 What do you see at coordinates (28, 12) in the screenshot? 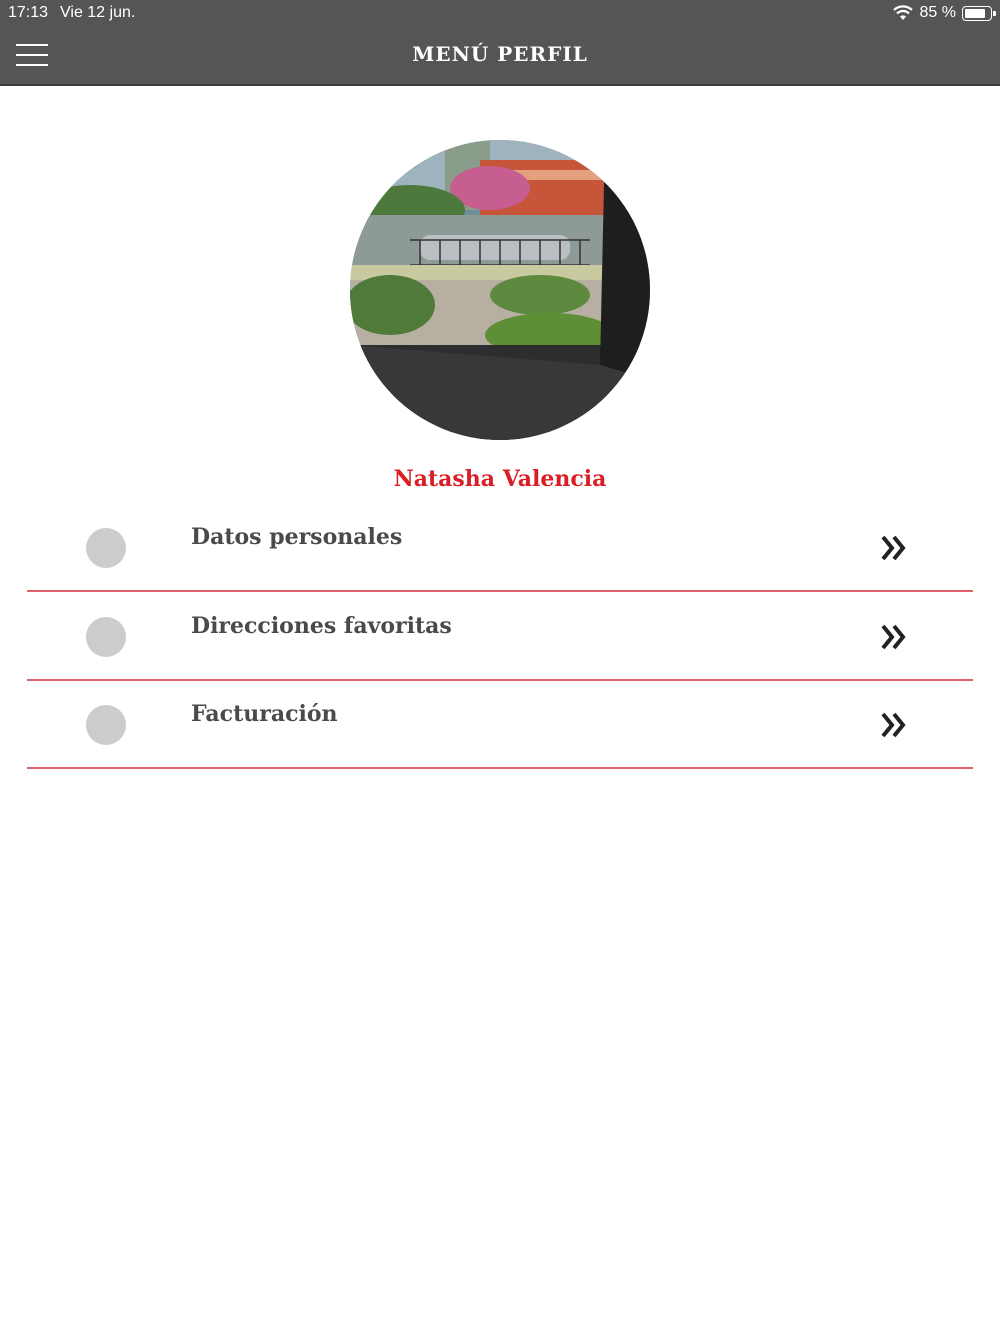
I see `status-time: 17:13` at bounding box center [28, 12].